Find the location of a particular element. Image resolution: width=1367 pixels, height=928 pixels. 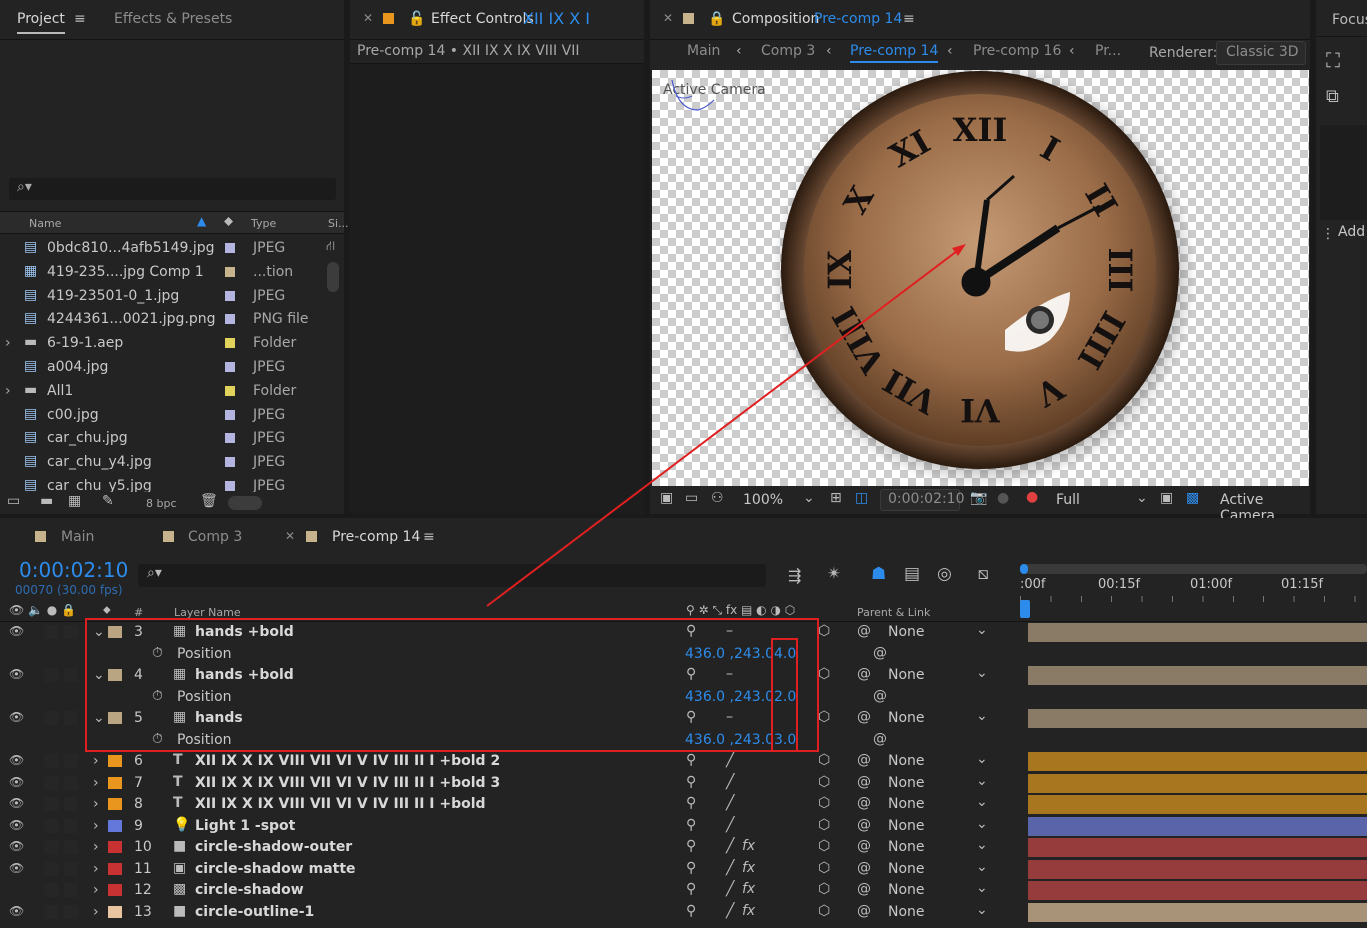

current-time-field: 0:00:02:10 is located at coordinates (922, 500).